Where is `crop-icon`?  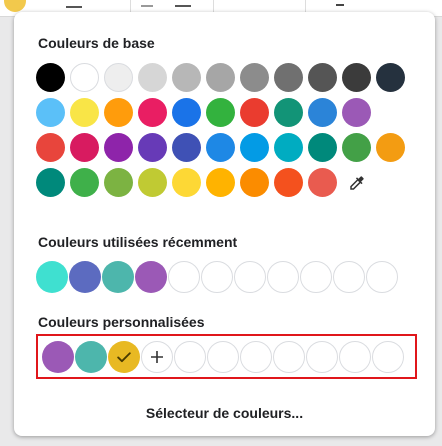 crop-icon is located at coordinates (340, 5).